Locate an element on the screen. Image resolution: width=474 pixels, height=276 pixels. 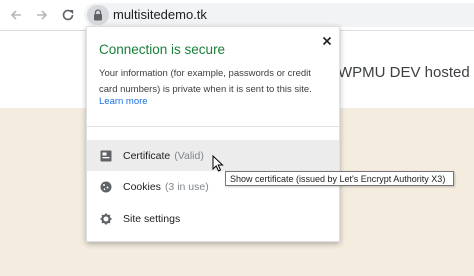
forward-button is located at coordinates (42, 15).